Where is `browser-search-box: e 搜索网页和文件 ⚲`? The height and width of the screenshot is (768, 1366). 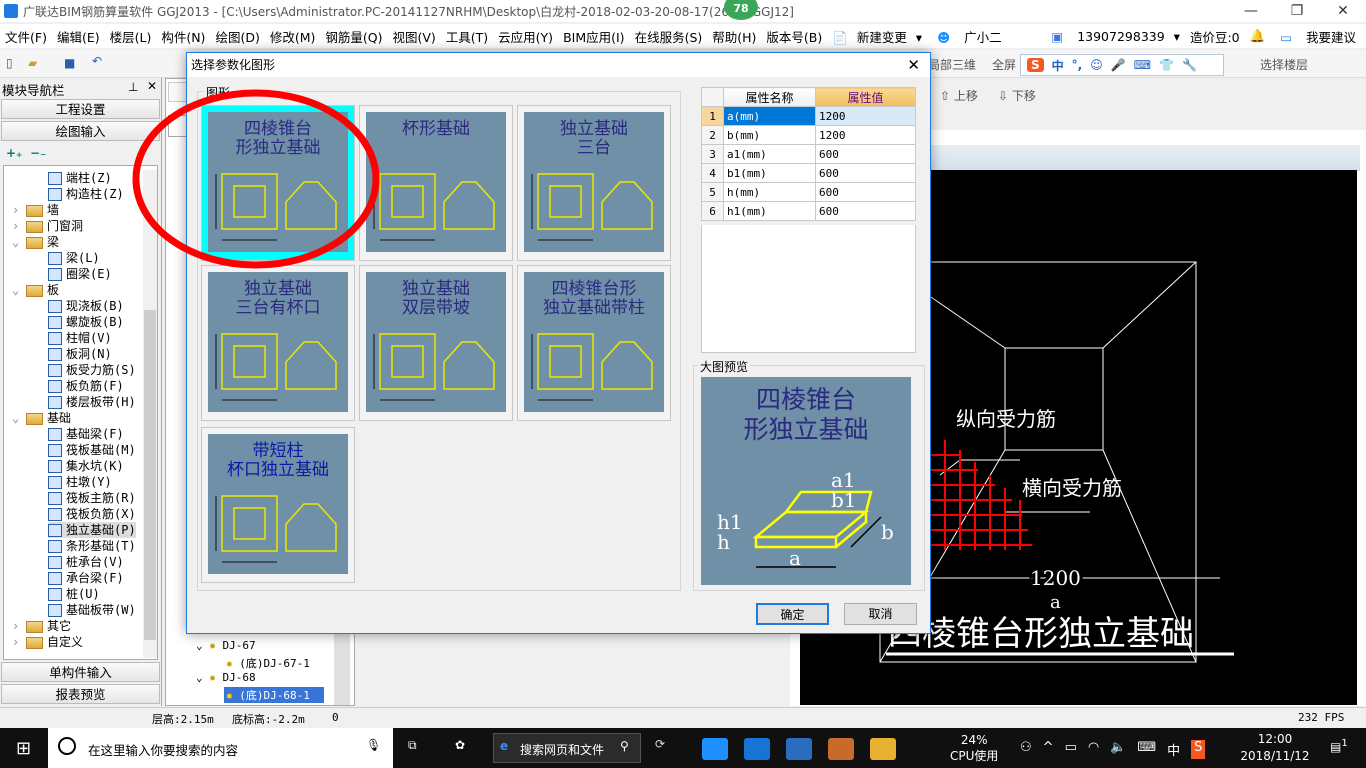
browser-search-box: e 搜索网页和文件 ⚲ is located at coordinates (567, 748).